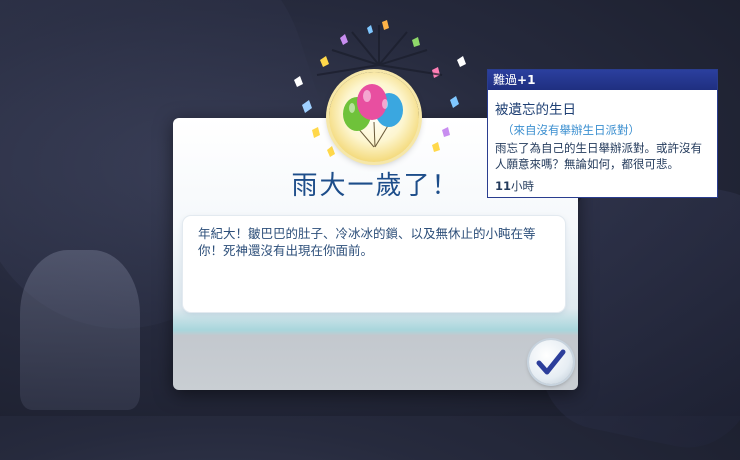  I want to click on checkmark-icon, so click(551, 362).